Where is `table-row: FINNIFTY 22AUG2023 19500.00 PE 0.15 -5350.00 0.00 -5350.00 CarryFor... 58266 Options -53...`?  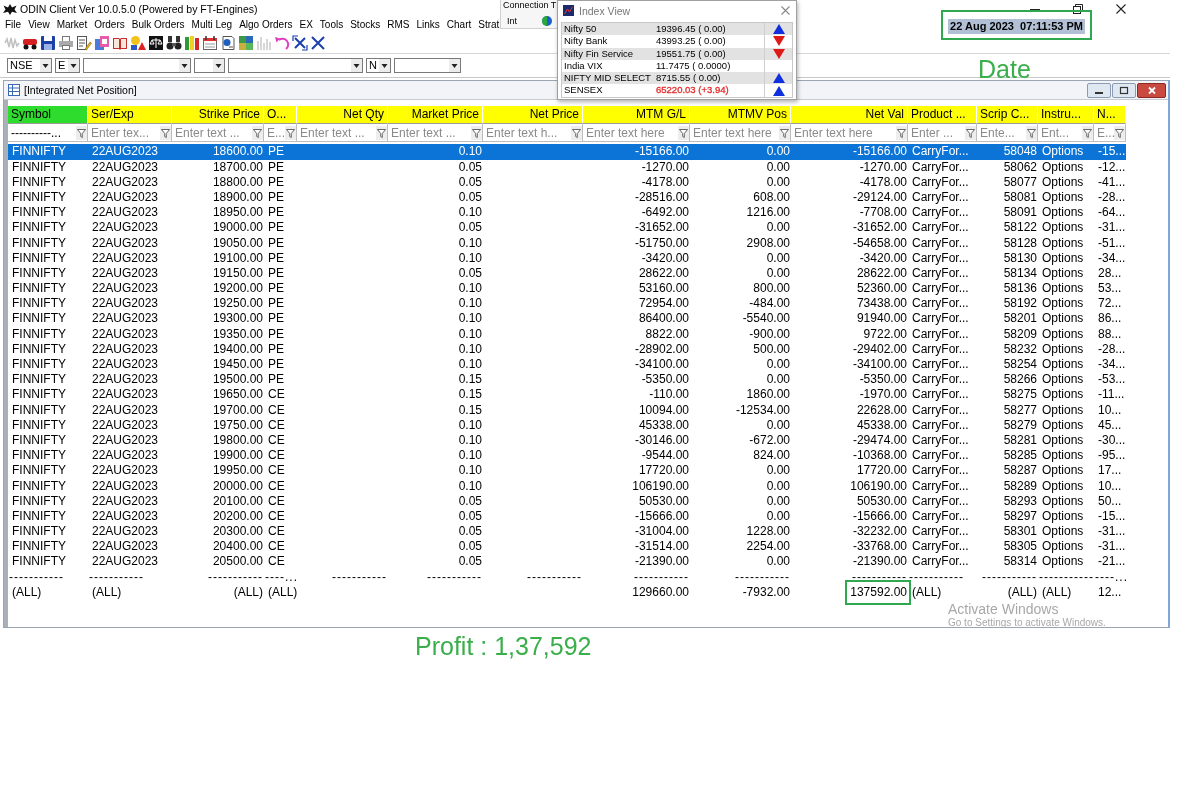
table-row: FINNIFTY 22AUG2023 19500.00 PE 0.15 -5350.00 0.00 -5350.00 CarryFor... 58266 Options -53... is located at coordinates (567, 380).